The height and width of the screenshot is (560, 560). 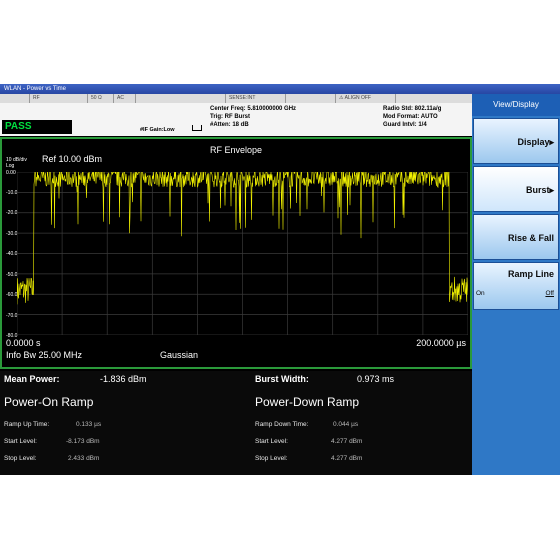 I want to click on status-cell-align: ⚠ ALIGN OFF, so click(x=366, y=98).